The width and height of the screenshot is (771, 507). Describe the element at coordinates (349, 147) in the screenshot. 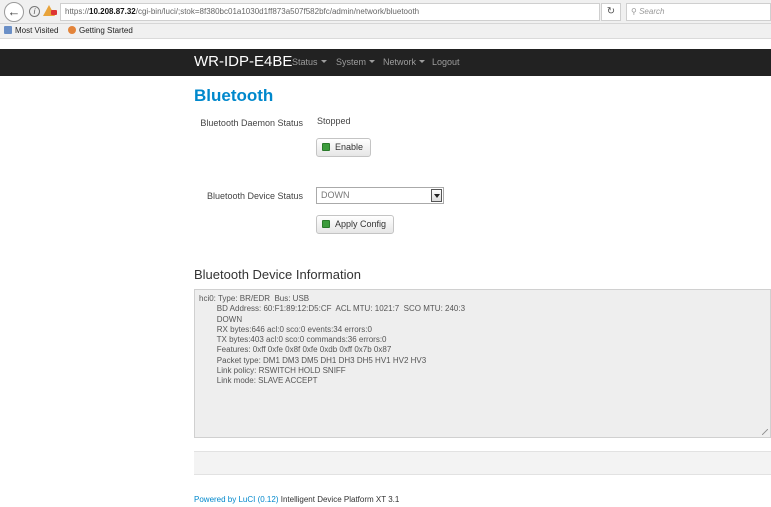

I see `enable-button-label: Enable` at that location.